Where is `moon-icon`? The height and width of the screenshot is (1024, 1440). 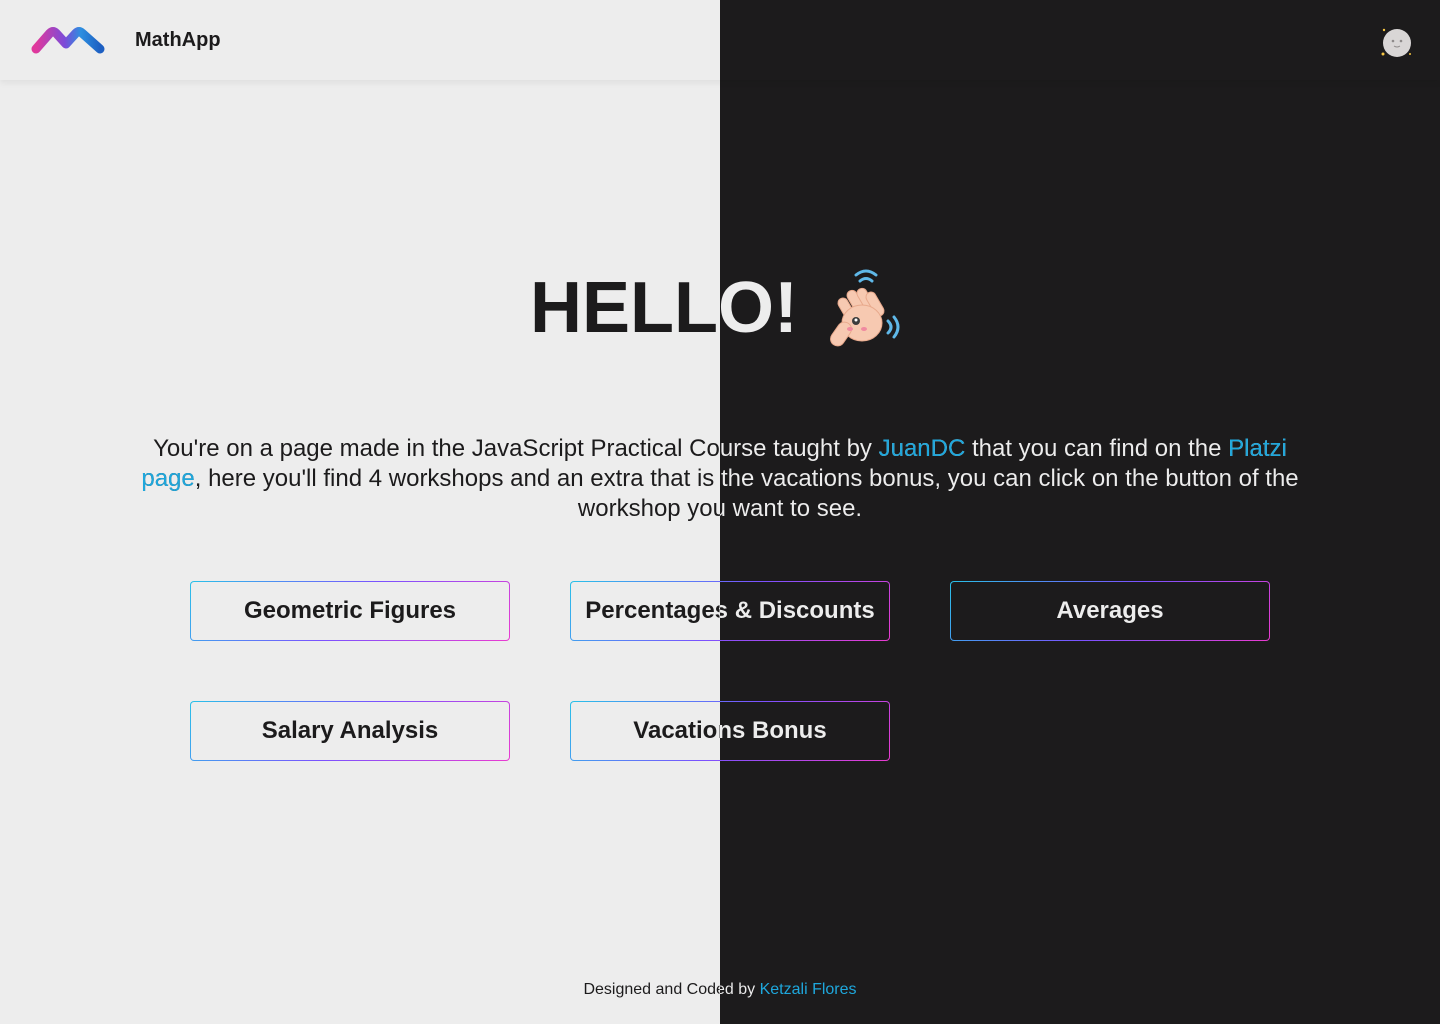
moon-icon is located at coordinates (1396, 42).